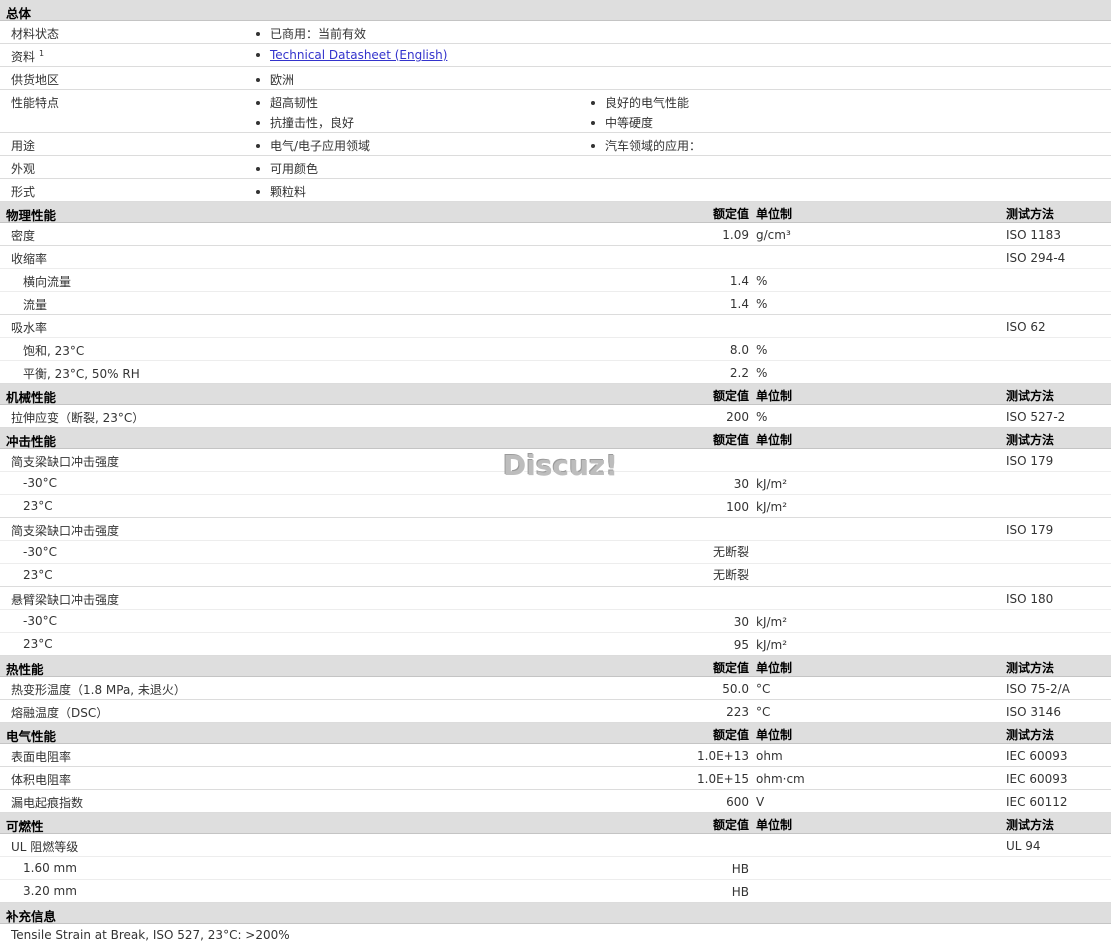 This screenshot has height=946, width=1111. Describe the element at coordinates (31, 916) in the screenshot. I see `section-title: 补充信息` at that location.